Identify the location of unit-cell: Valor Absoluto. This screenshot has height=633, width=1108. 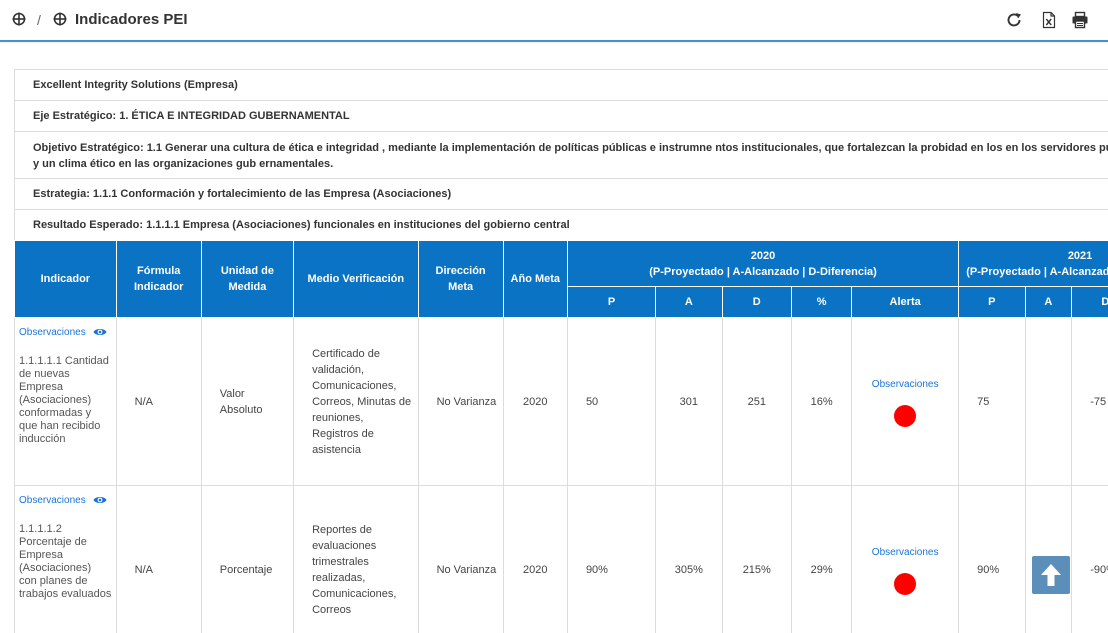
(247, 401).